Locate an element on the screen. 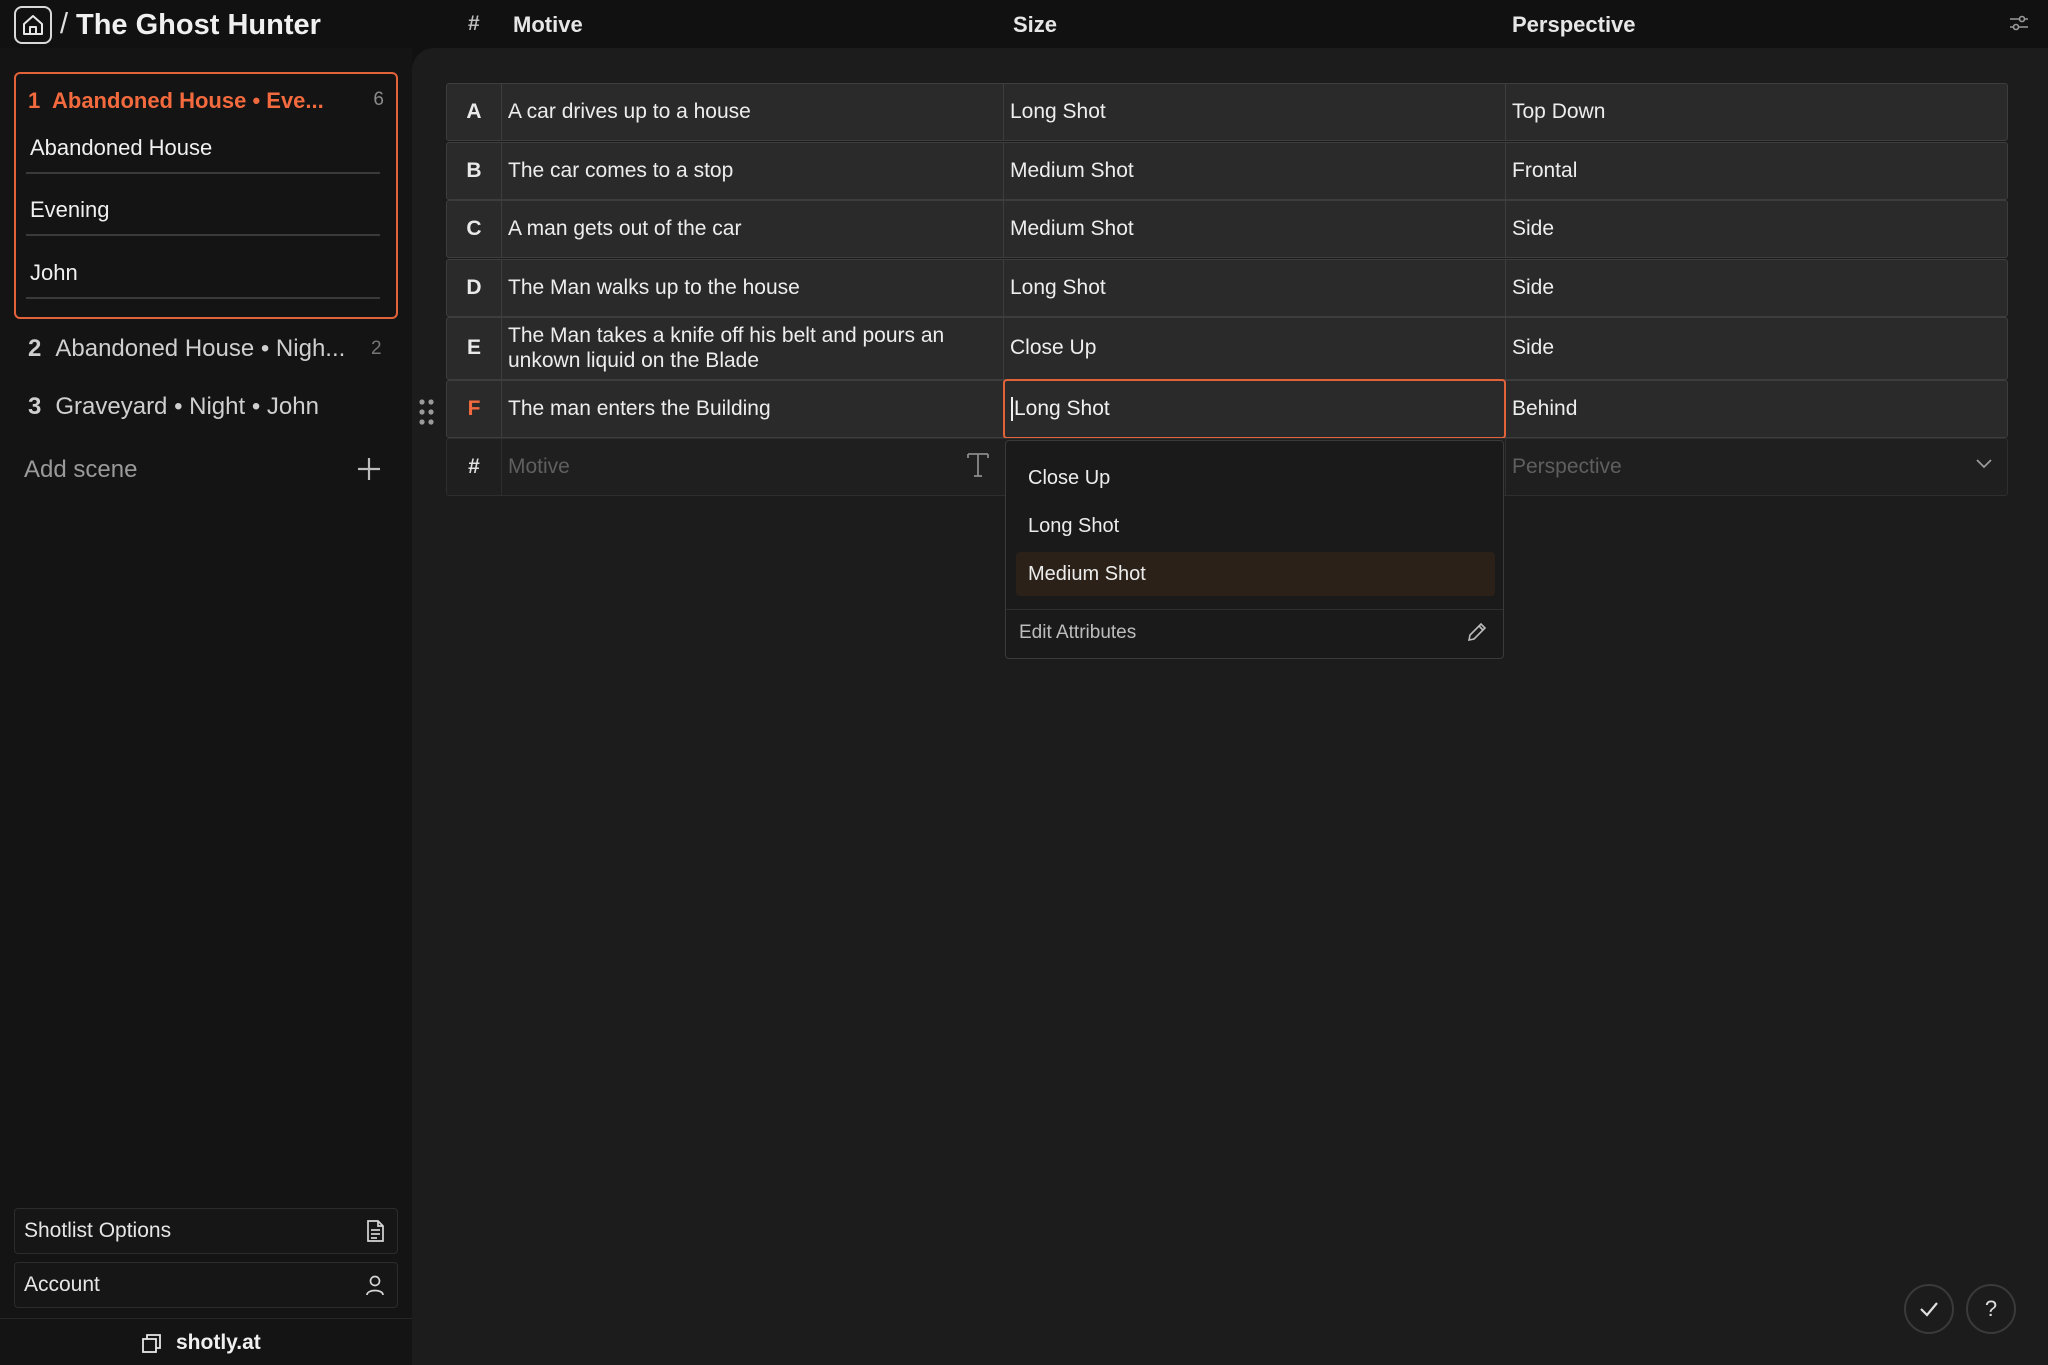 The height and width of the screenshot is (1365, 2048). shot-letter: D is located at coordinates (474, 287).